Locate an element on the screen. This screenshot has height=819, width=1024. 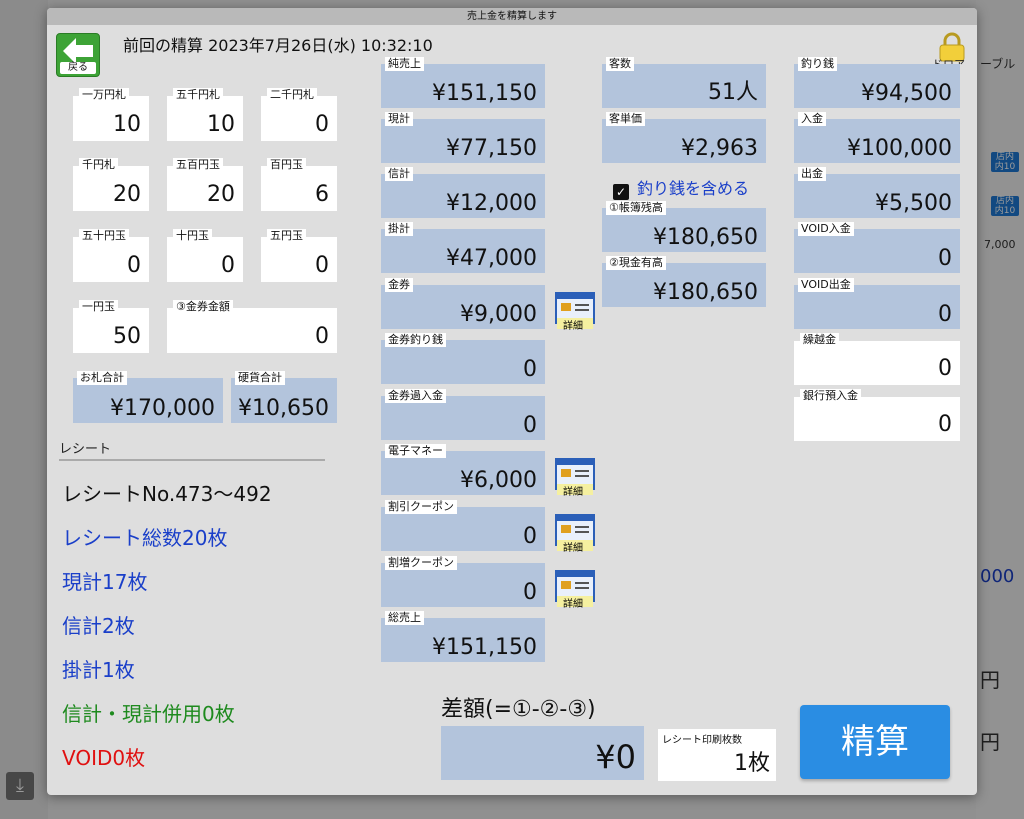
settle-button: 精算 is located at coordinates (875, 742).